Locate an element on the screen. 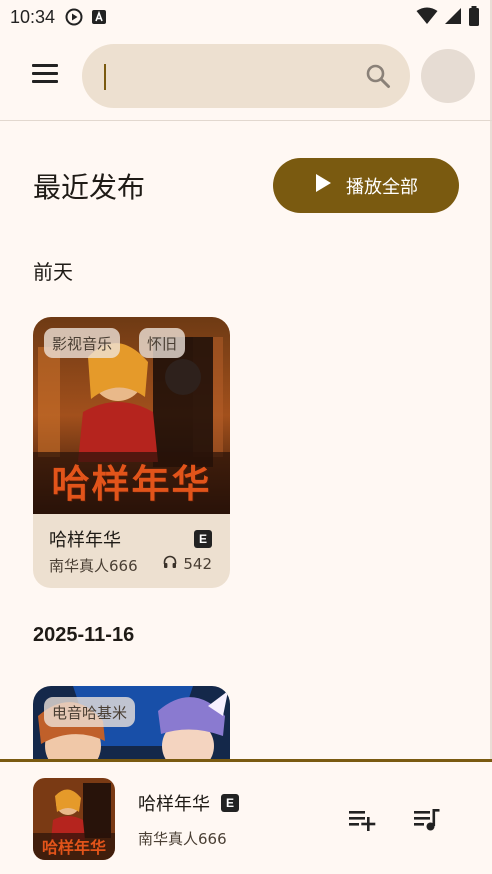 This screenshot has width=492, height=874. play-count: 542 is located at coordinates (187, 564).